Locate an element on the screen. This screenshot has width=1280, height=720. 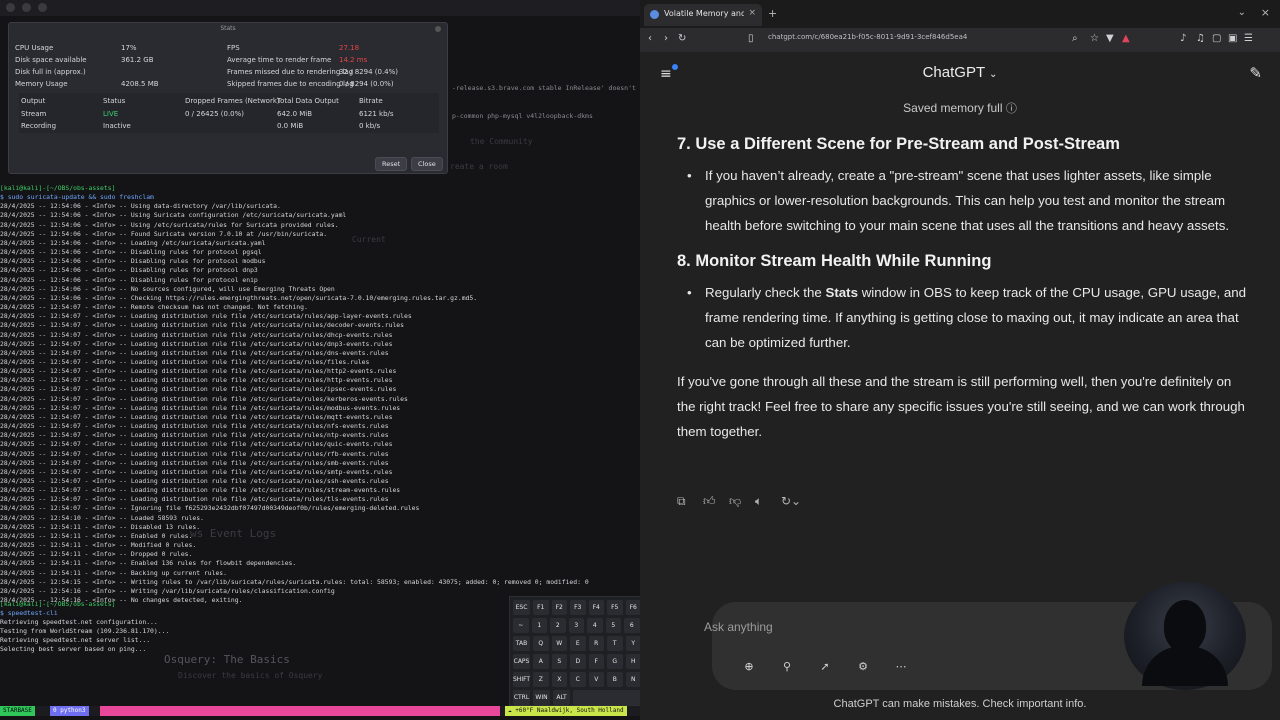
send-arrow-icon: ➚ is located at coordinates (825, 667).